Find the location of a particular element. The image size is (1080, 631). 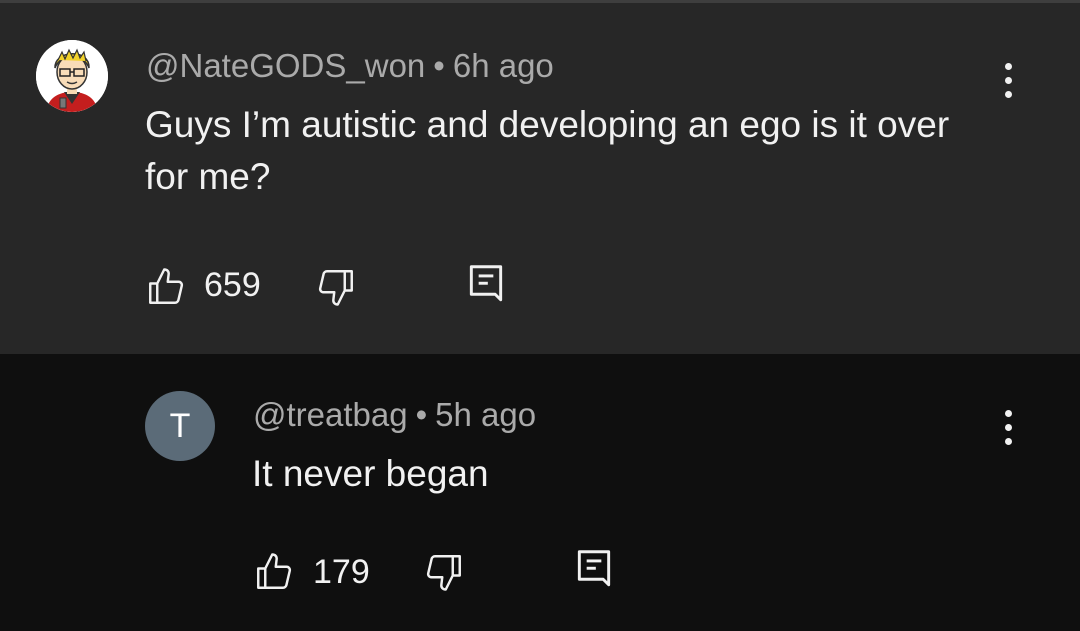

cartoon-avatar-icon is located at coordinates (72, 76).